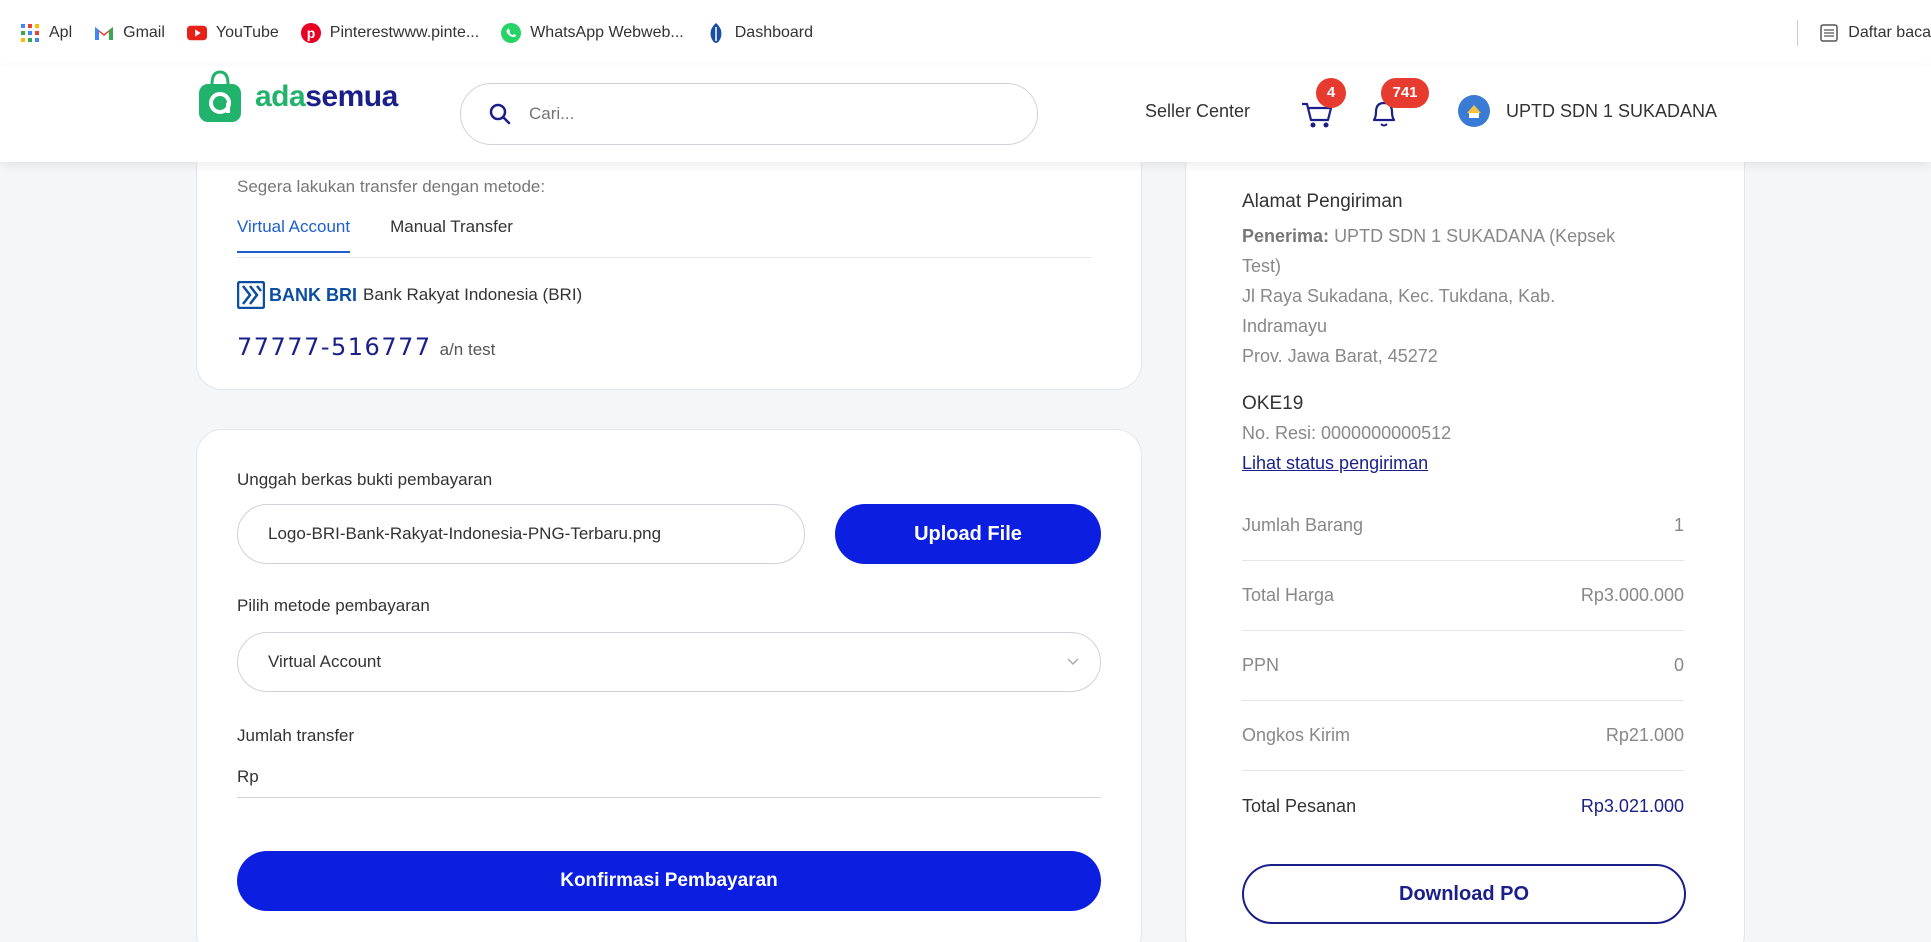  Describe the element at coordinates (1322, 201) in the screenshot. I see `shipping-address-title: Alamat Pengiriman` at that location.